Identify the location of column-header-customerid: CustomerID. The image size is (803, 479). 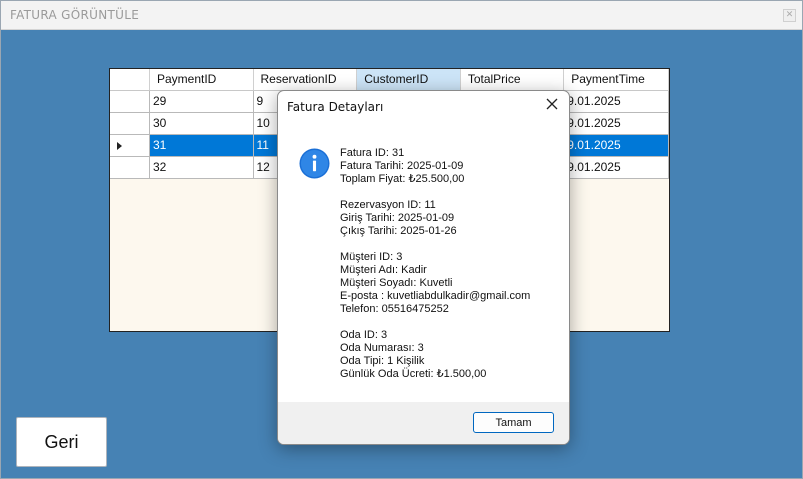
(408, 80).